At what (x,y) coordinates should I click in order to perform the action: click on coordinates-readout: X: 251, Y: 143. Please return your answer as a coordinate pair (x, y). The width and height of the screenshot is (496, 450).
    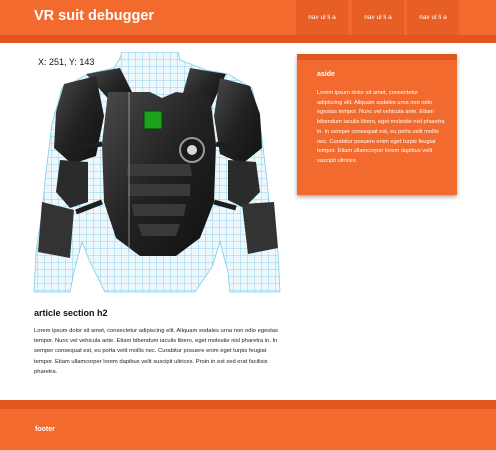
    Looking at the image, I should click on (66, 62).